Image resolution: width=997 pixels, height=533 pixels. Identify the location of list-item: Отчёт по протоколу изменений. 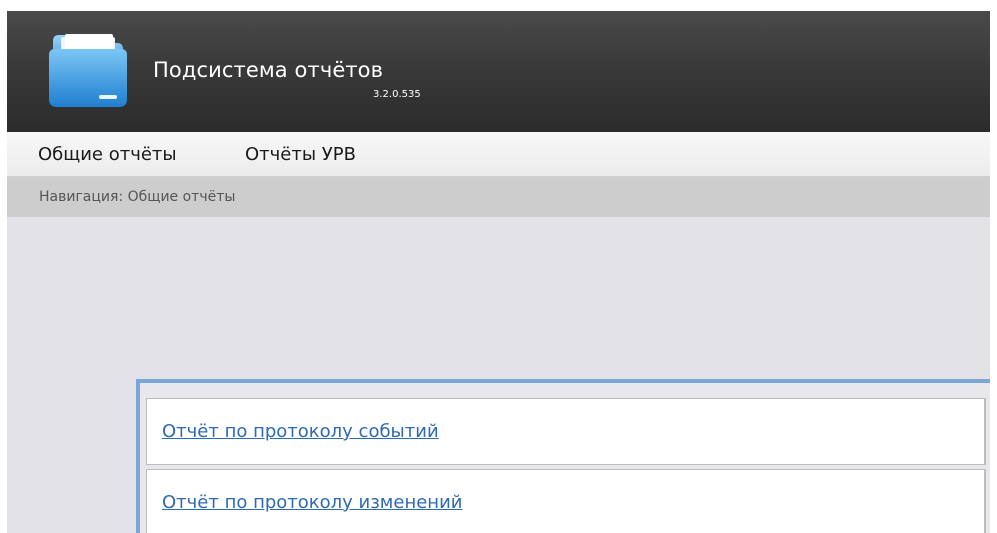
(566, 501).